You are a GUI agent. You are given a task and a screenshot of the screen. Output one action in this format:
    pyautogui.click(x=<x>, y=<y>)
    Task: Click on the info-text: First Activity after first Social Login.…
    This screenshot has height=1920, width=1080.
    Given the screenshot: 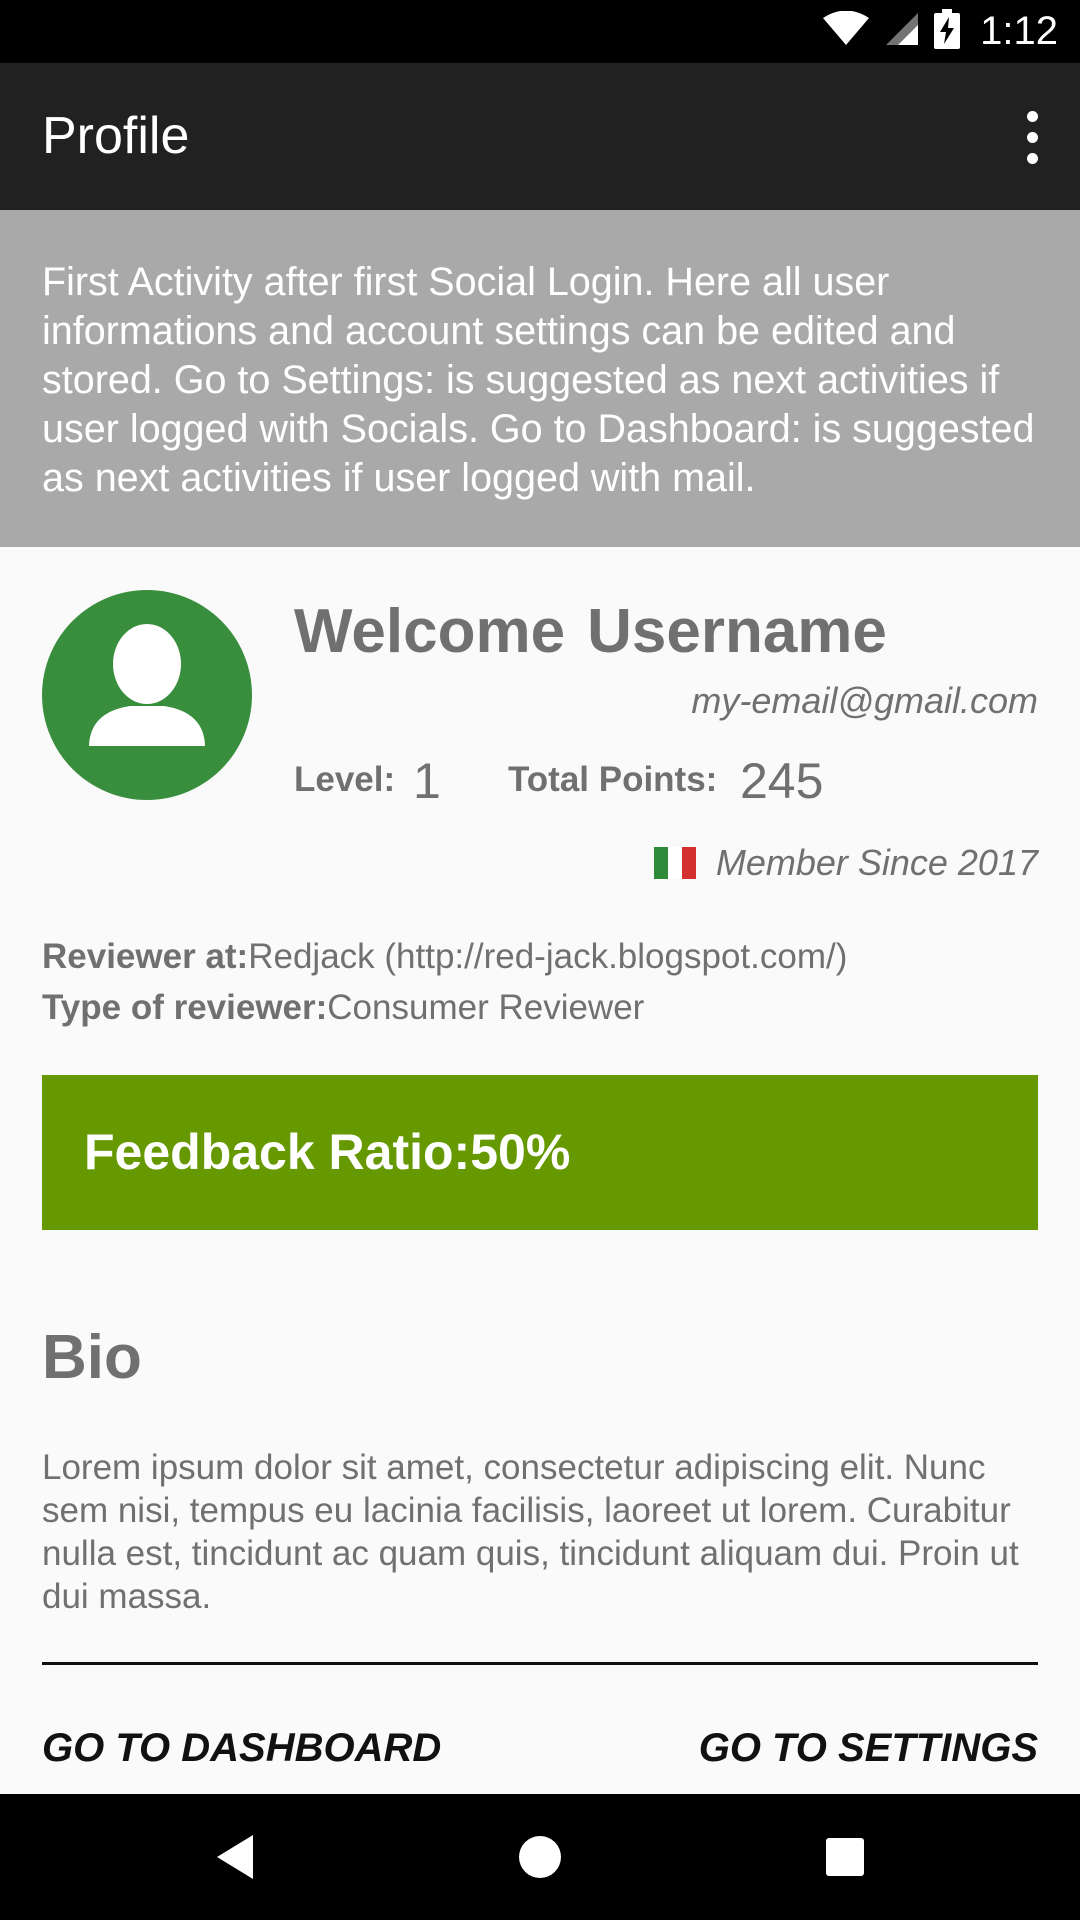 What is the action you would take?
    pyautogui.click(x=538, y=380)
    